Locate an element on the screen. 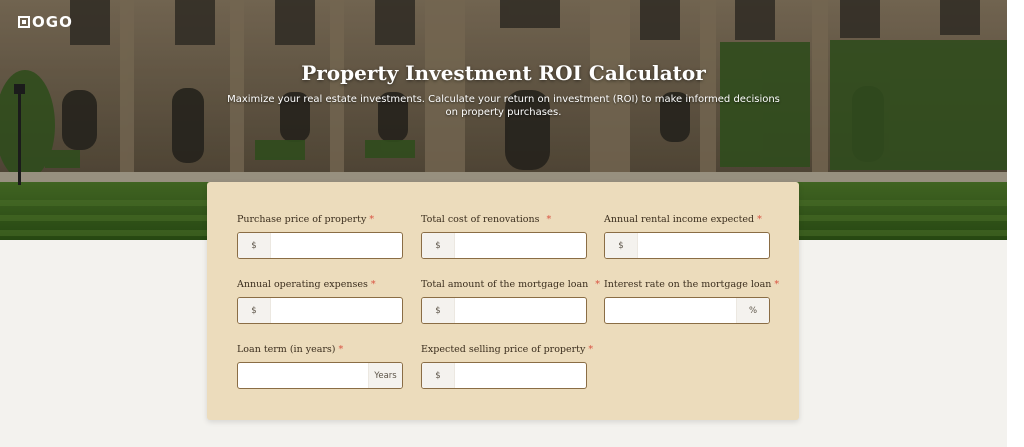 This screenshot has height=447, width=1024. percent-suffix: % is located at coordinates (752, 310).